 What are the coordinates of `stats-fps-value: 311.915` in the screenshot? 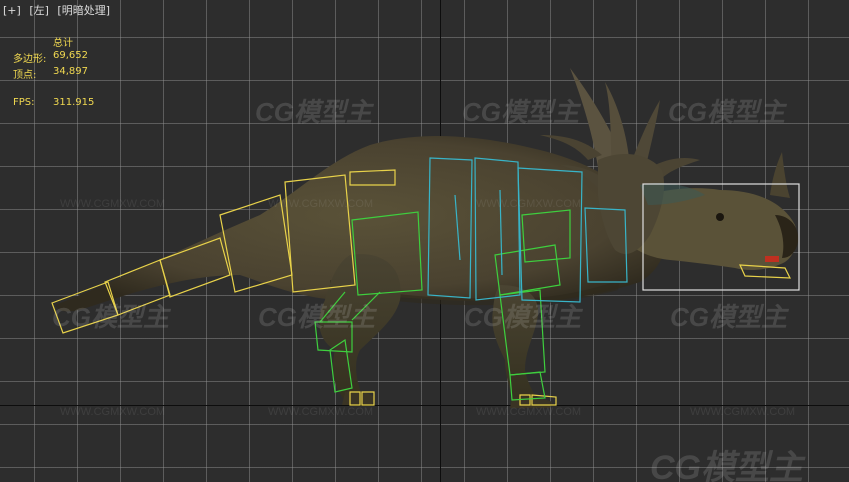 It's located at (74, 102).